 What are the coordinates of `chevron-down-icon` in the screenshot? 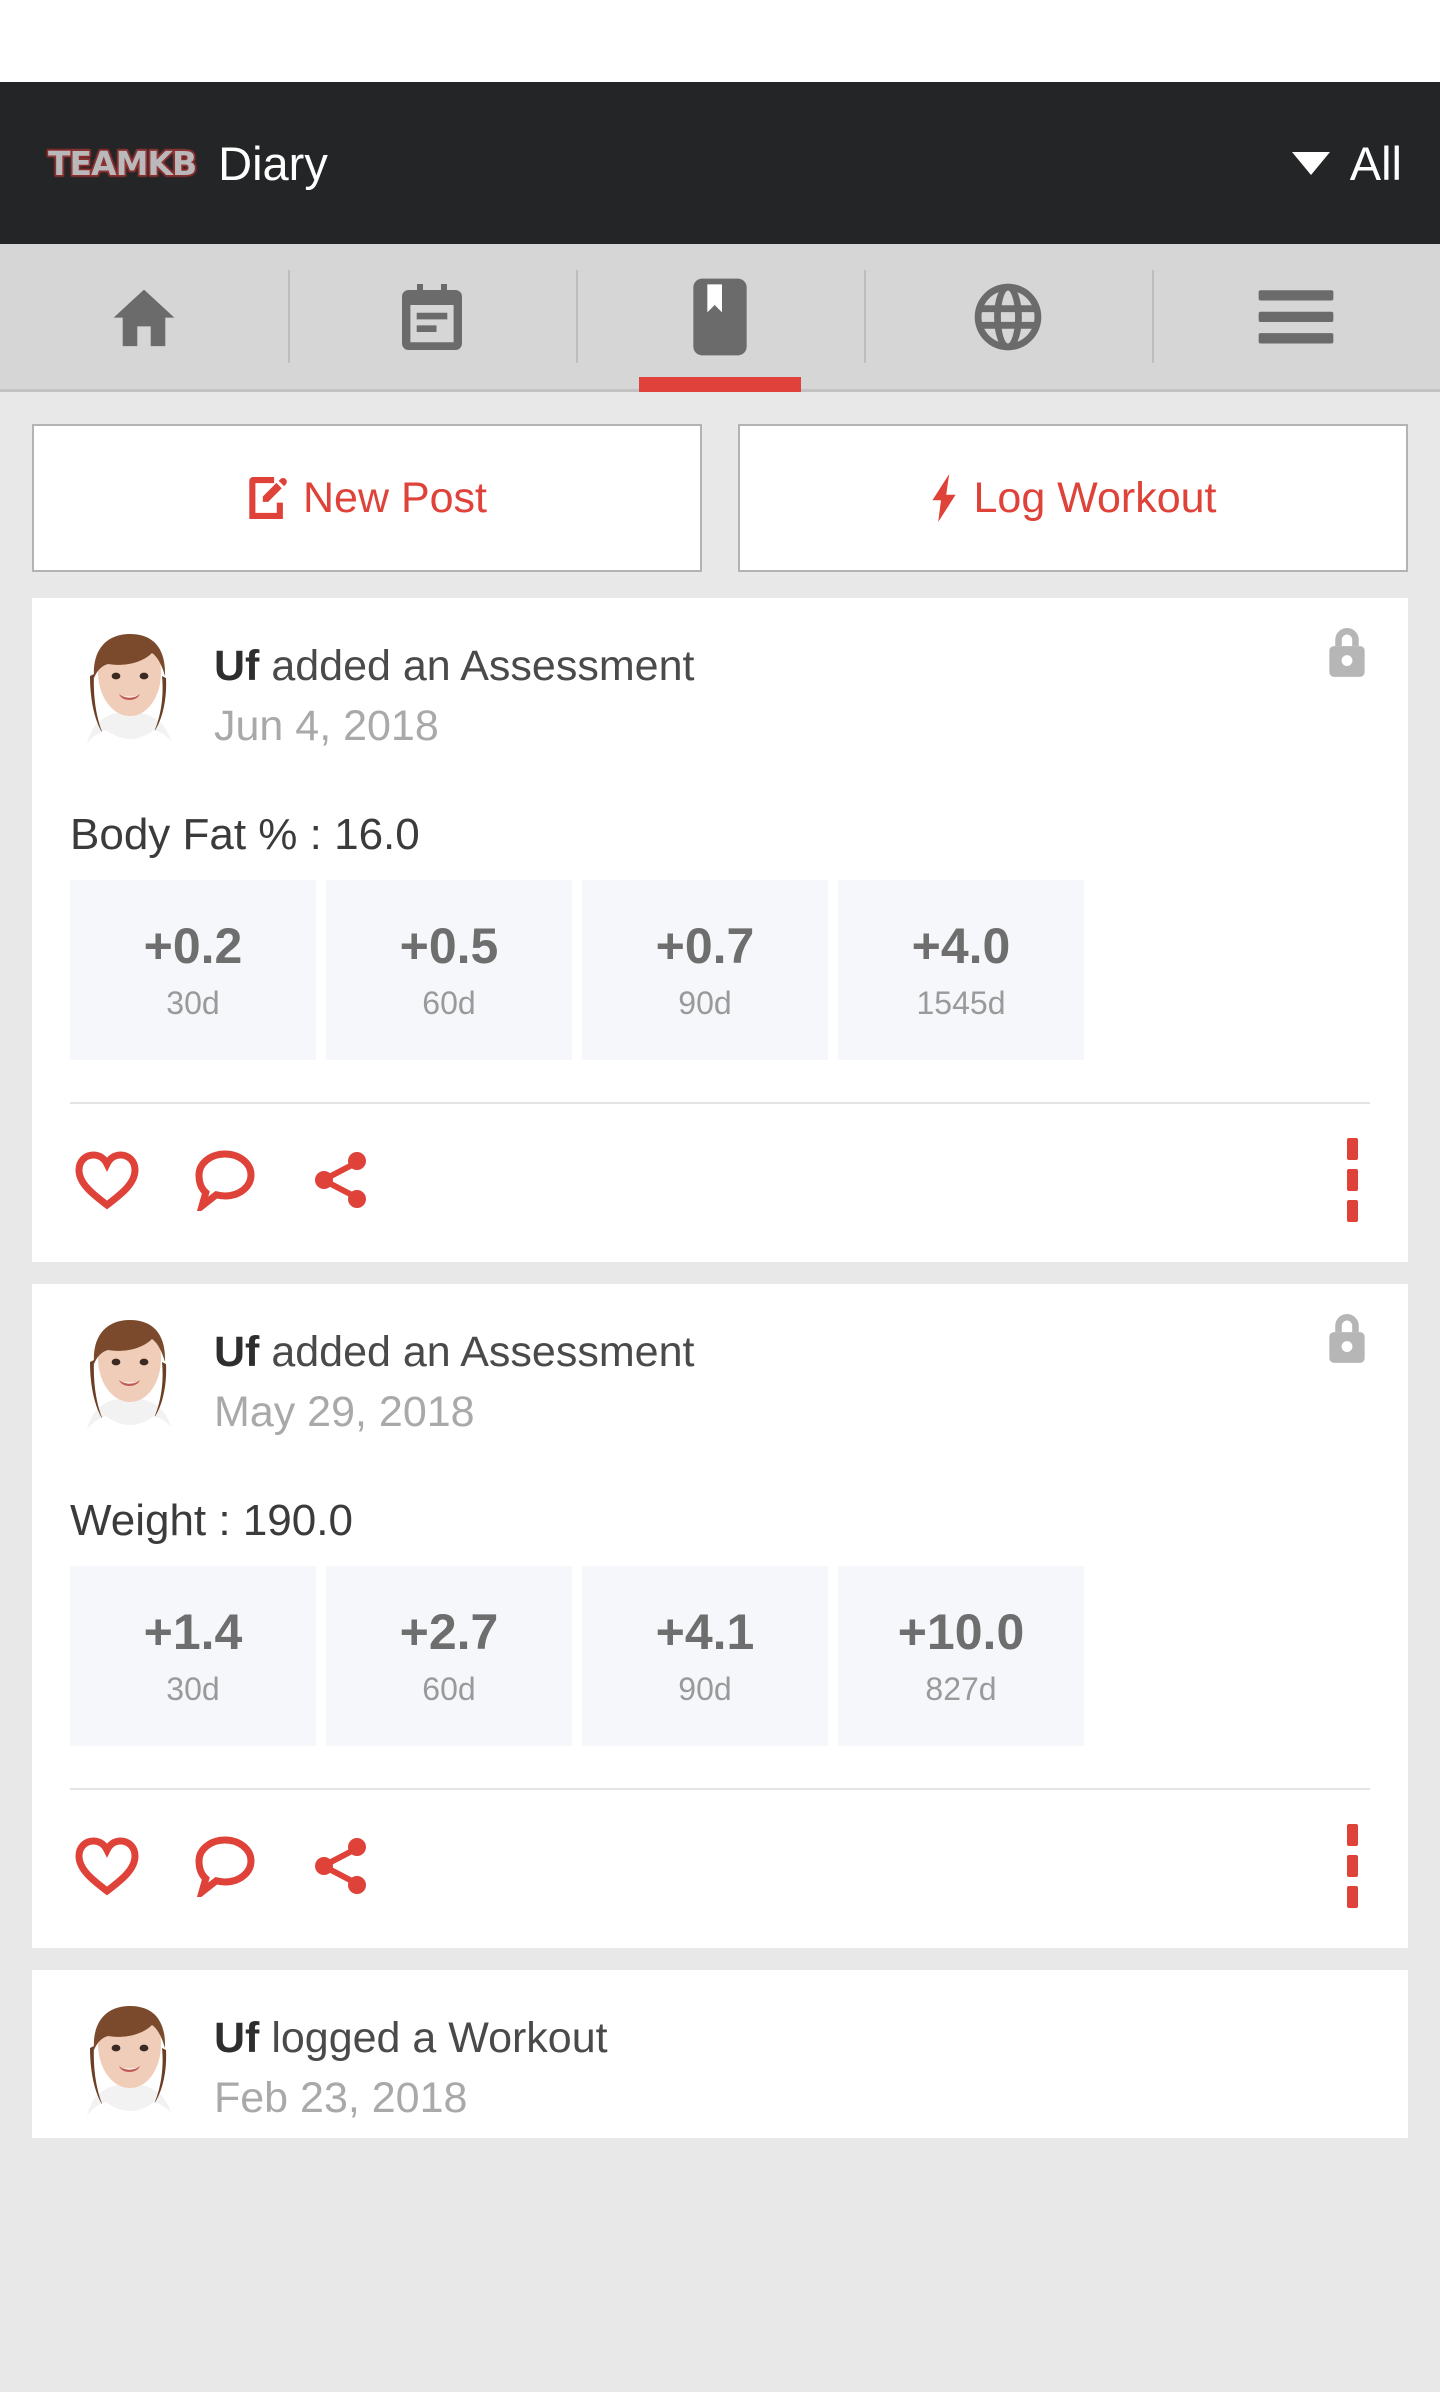 It's located at (1310, 163).